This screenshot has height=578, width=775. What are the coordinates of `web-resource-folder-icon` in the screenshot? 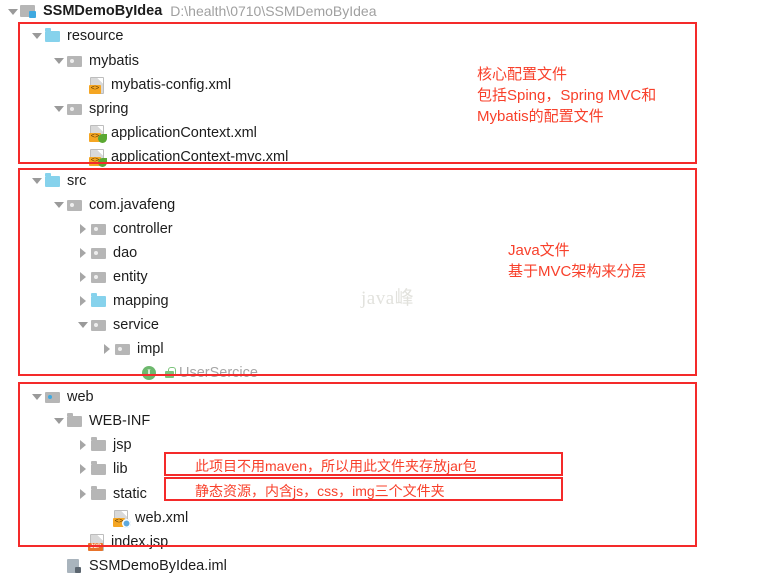 It's located at (53, 397).